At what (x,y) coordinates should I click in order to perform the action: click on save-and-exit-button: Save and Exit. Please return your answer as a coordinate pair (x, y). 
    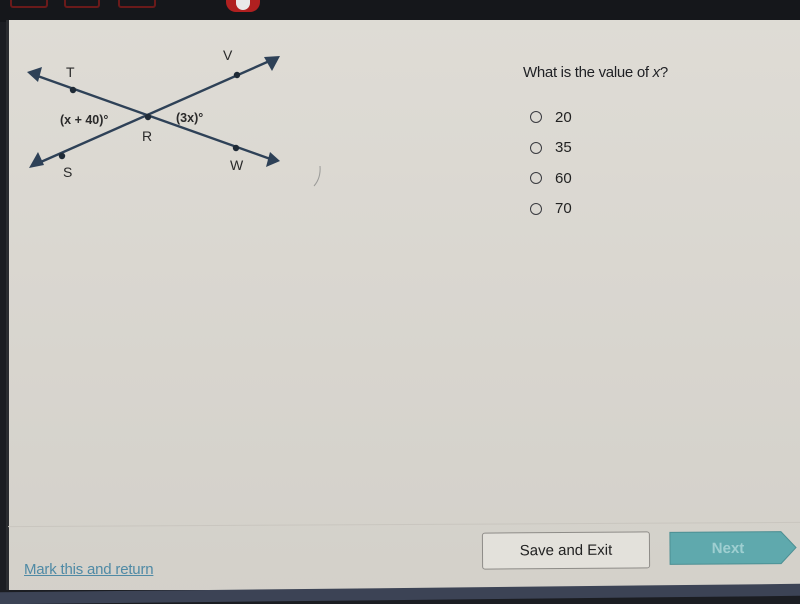
    Looking at the image, I should click on (566, 550).